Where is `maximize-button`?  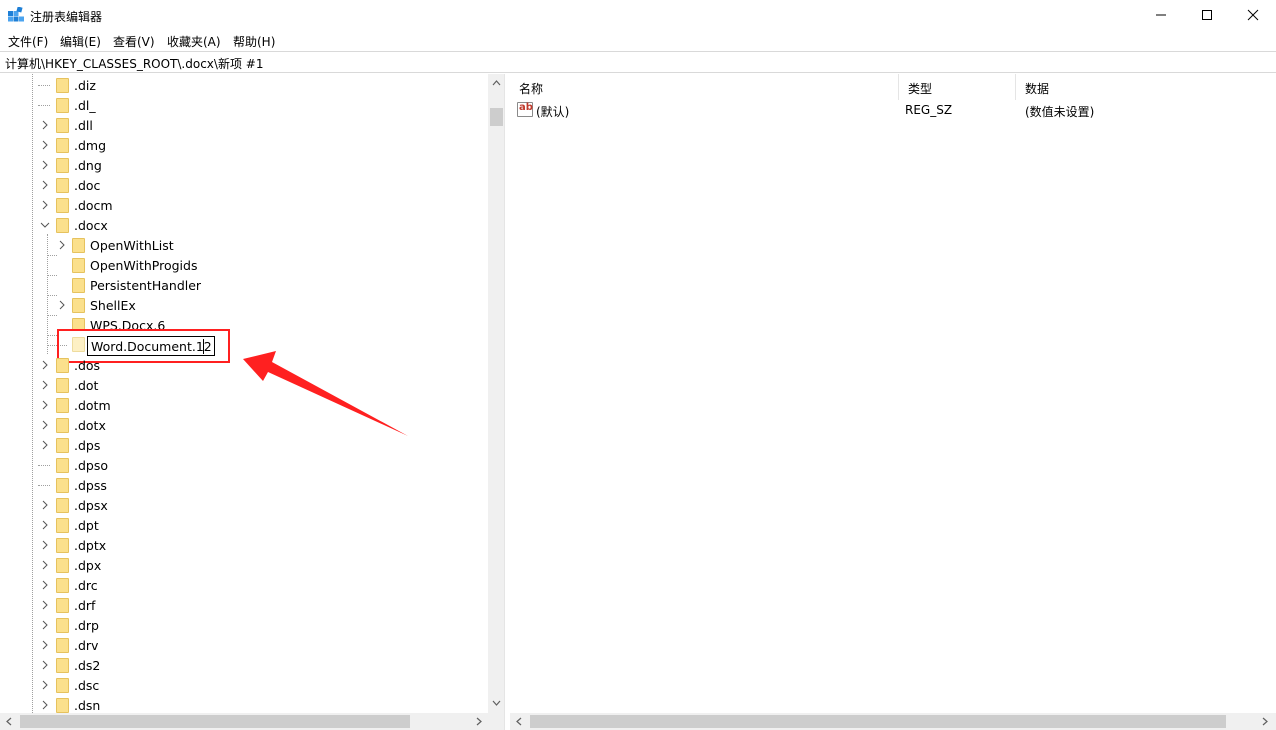 maximize-button is located at coordinates (1207, 15).